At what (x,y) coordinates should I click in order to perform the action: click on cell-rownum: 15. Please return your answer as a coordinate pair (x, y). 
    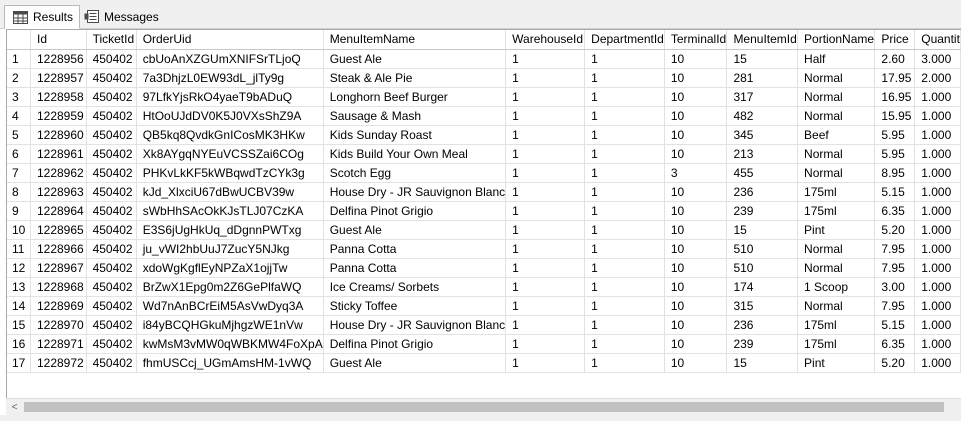
    Looking at the image, I should click on (19, 325).